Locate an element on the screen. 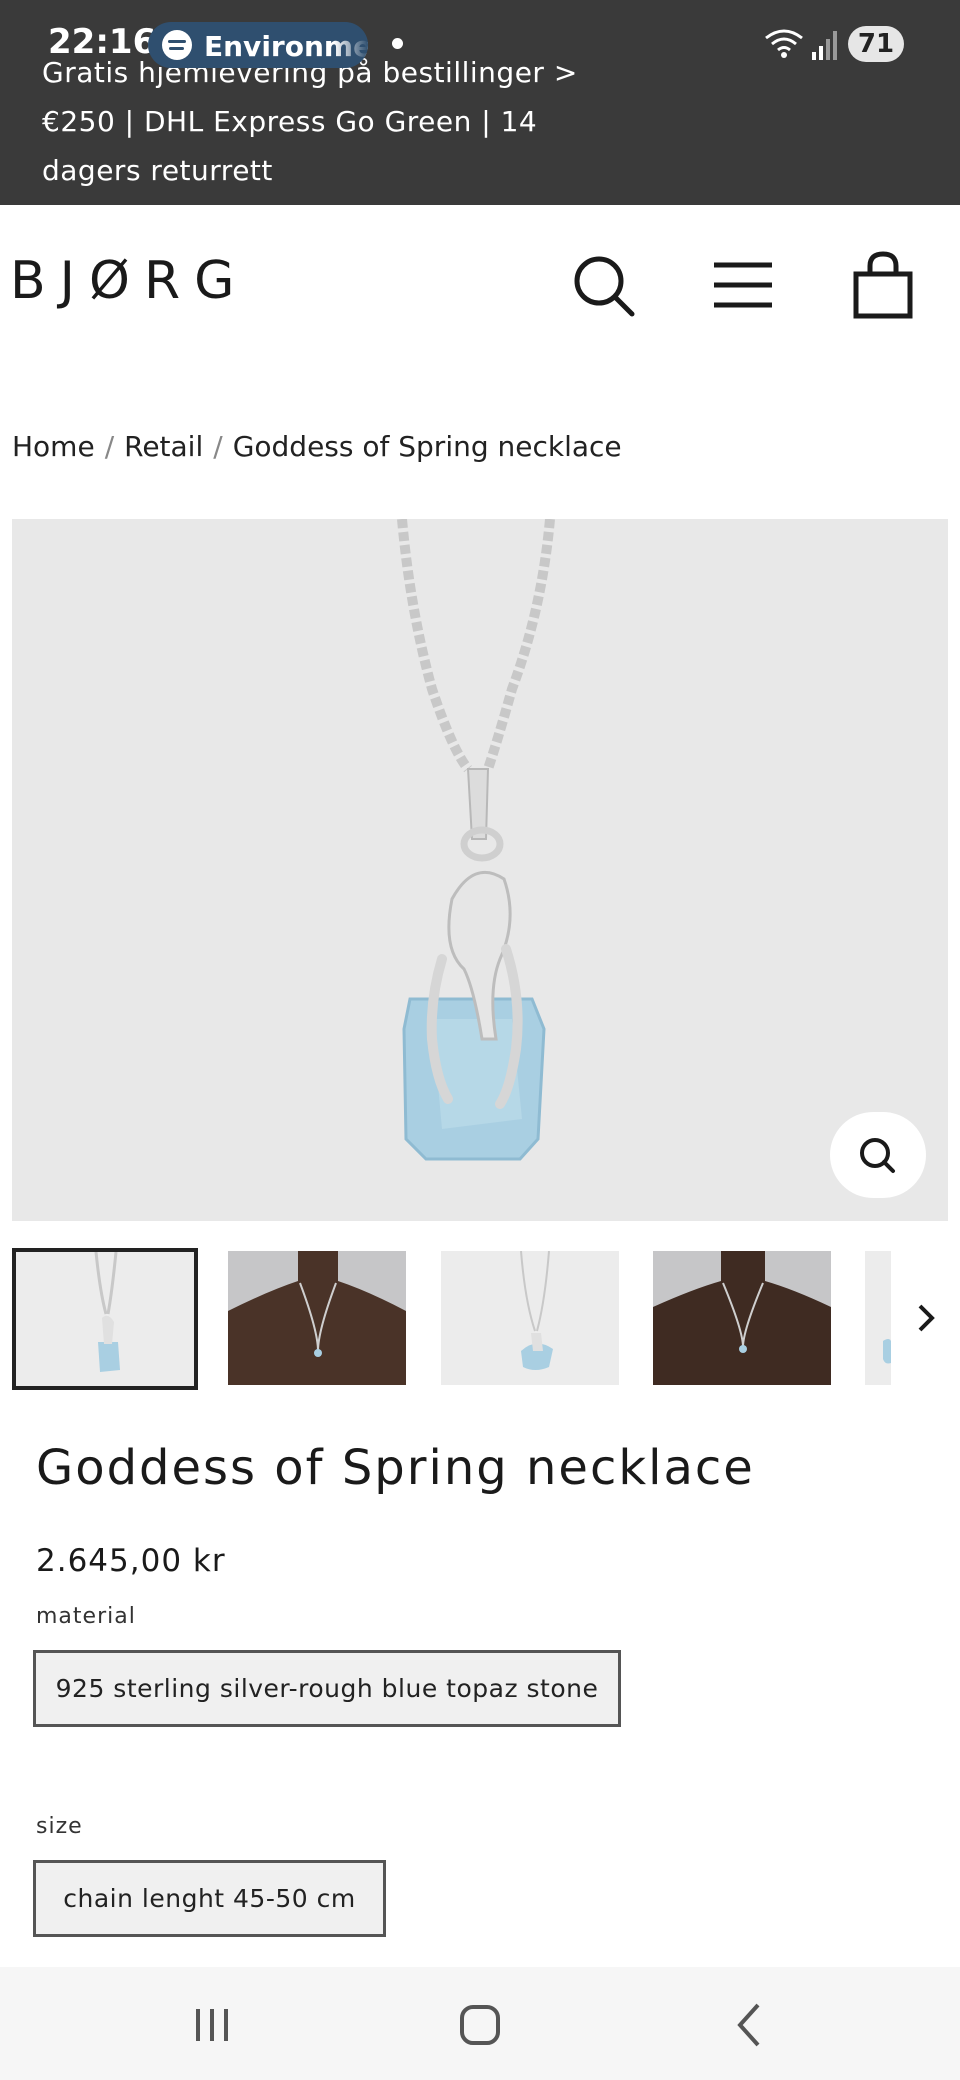 This screenshot has height=2080, width=960. breadcrumb: Home / Retail / Goddess of Spring necklace is located at coordinates (317, 446).